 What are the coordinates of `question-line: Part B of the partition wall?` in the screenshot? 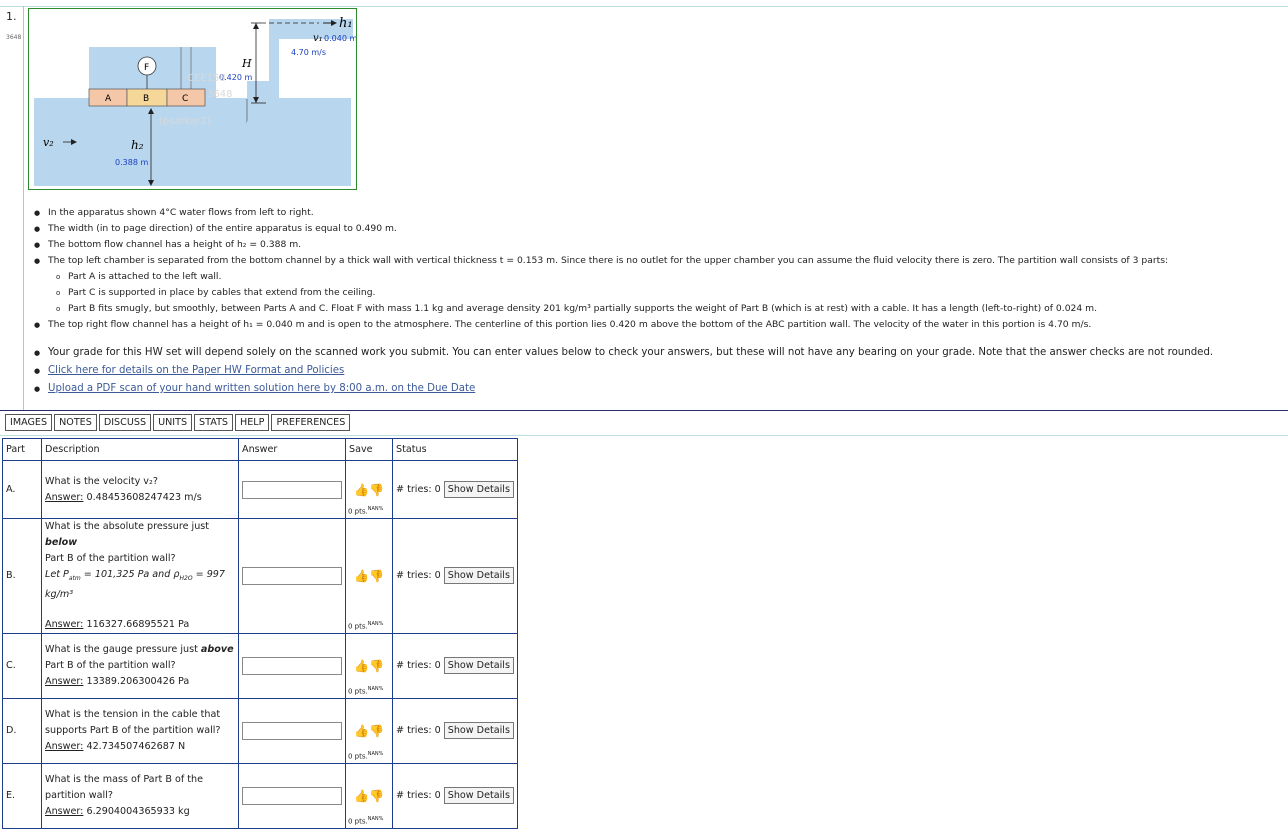 It's located at (110, 558).